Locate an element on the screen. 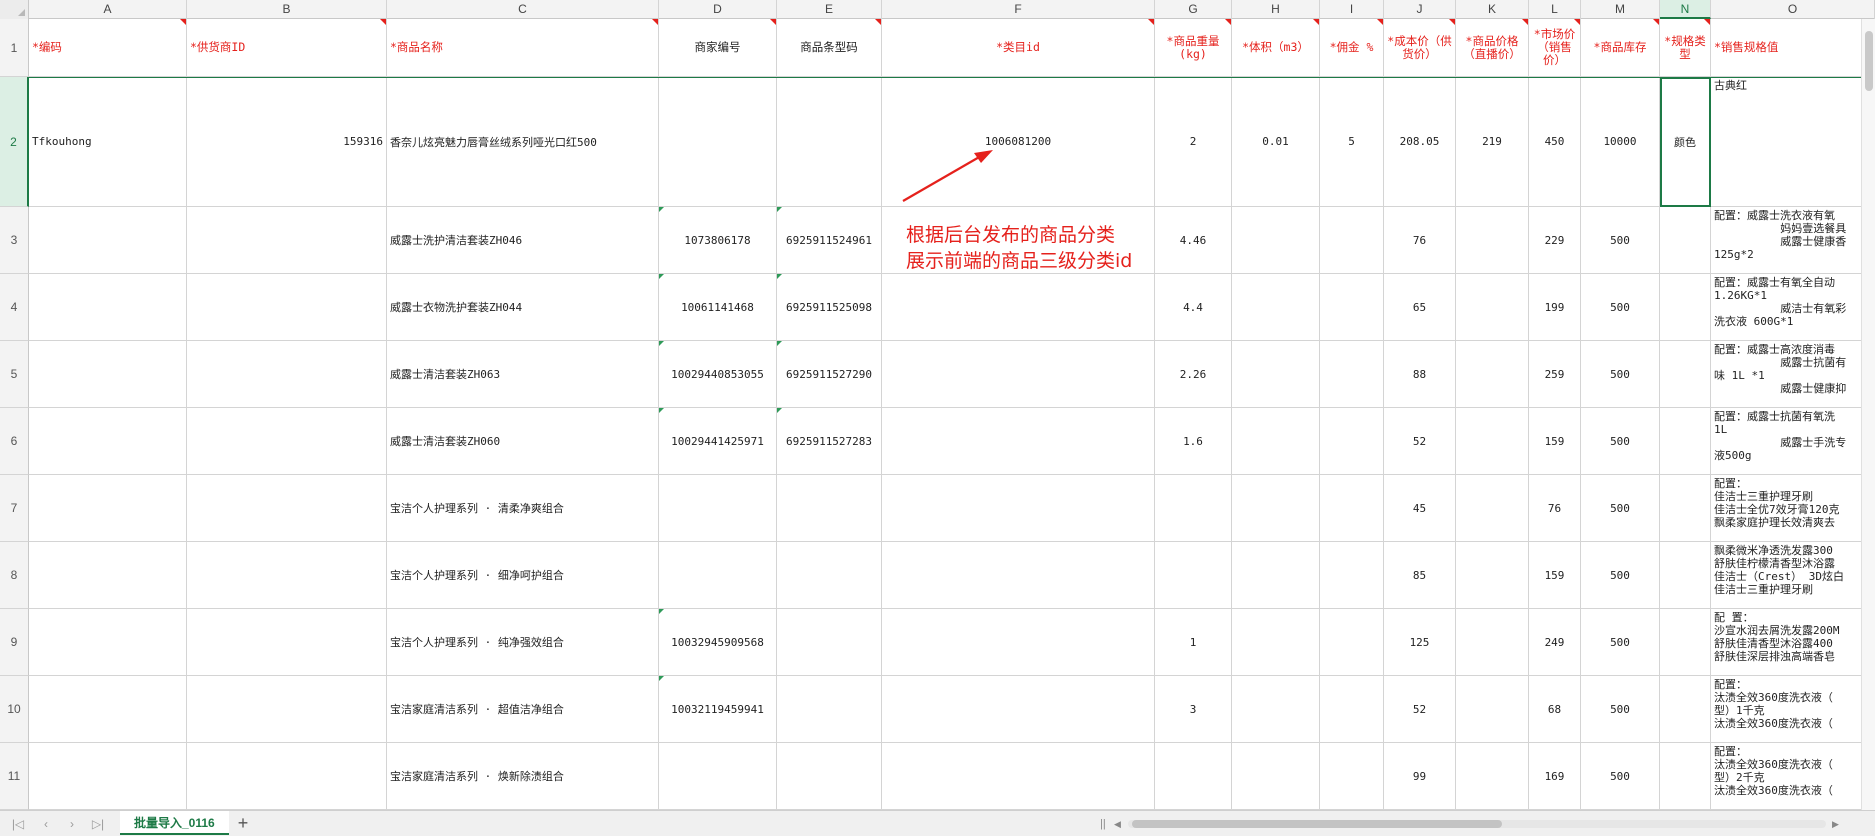 The width and height of the screenshot is (1875, 836). header-cell-D: 商家编号 is located at coordinates (718, 48).